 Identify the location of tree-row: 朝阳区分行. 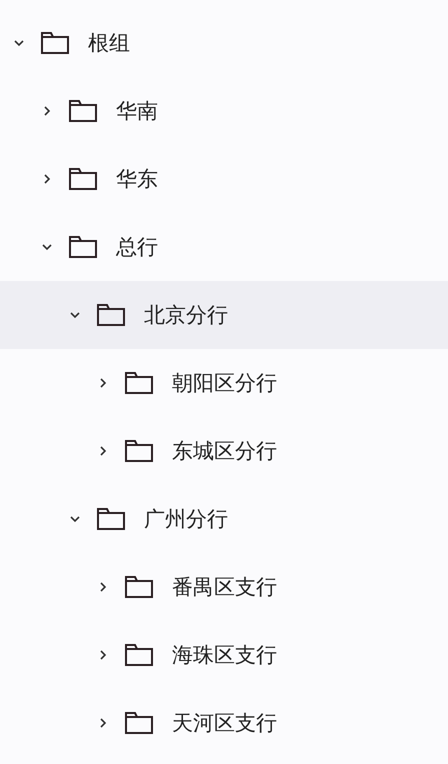
(224, 383).